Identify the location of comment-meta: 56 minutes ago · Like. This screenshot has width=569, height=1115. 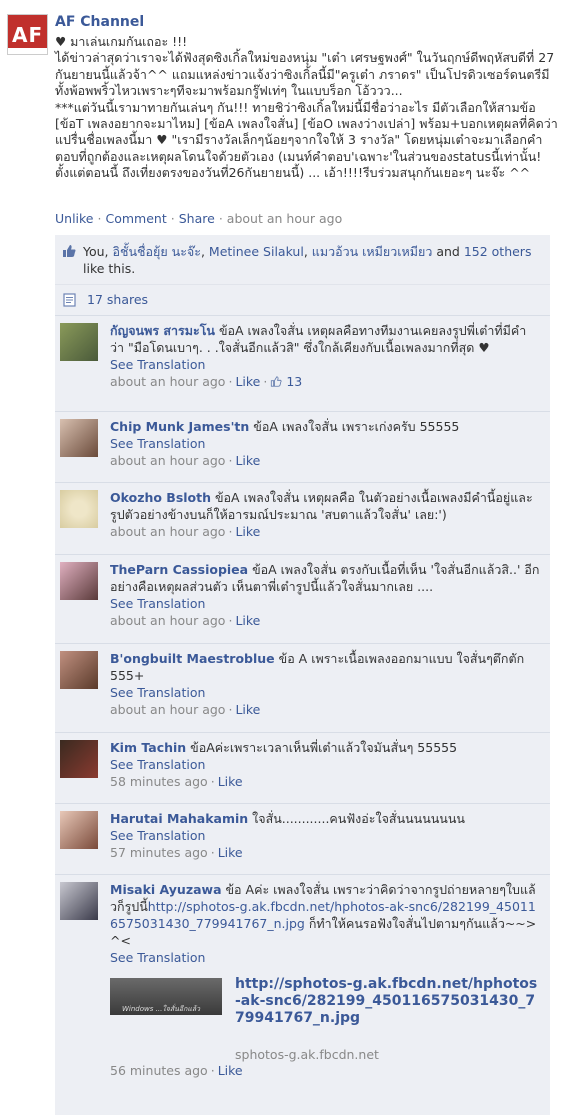
(176, 1070).